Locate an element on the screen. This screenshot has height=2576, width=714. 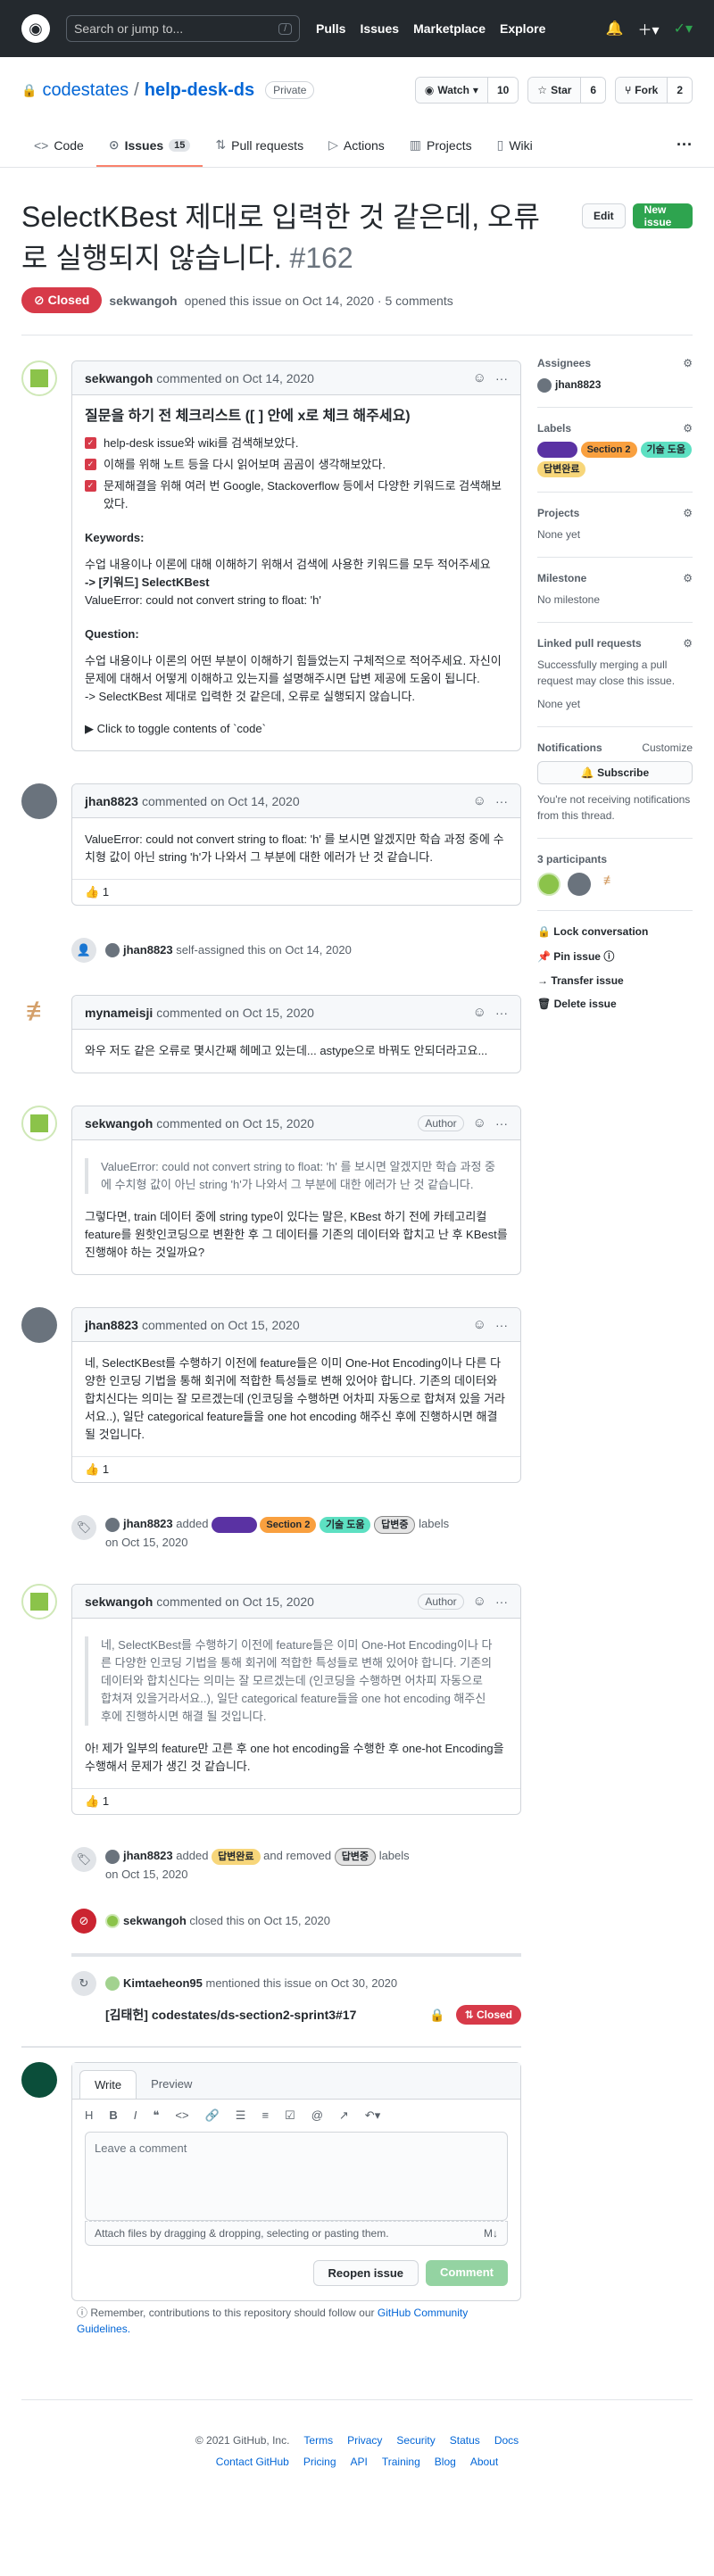
nav-marketplace: Marketplace is located at coordinates (449, 28).